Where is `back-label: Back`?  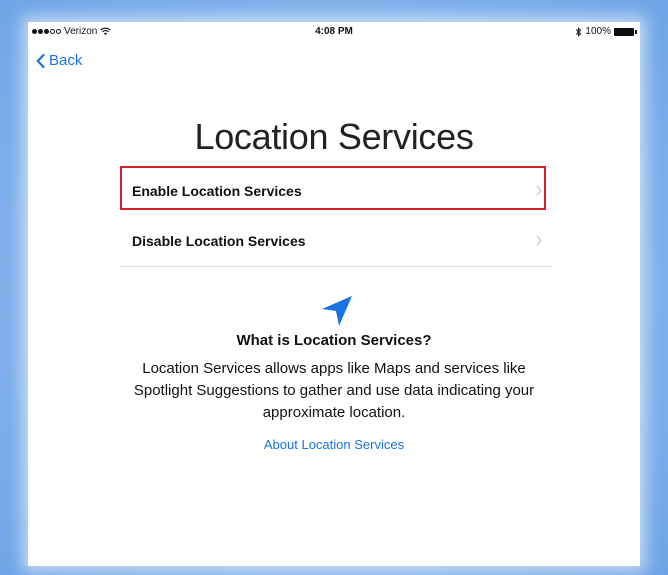
back-label: Back is located at coordinates (66, 60).